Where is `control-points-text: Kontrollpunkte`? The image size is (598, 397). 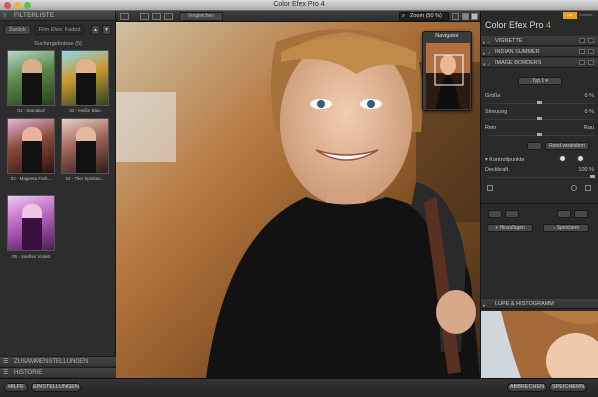
control-points-text: Kontrollpunkte is located at coordinates (507, 160).